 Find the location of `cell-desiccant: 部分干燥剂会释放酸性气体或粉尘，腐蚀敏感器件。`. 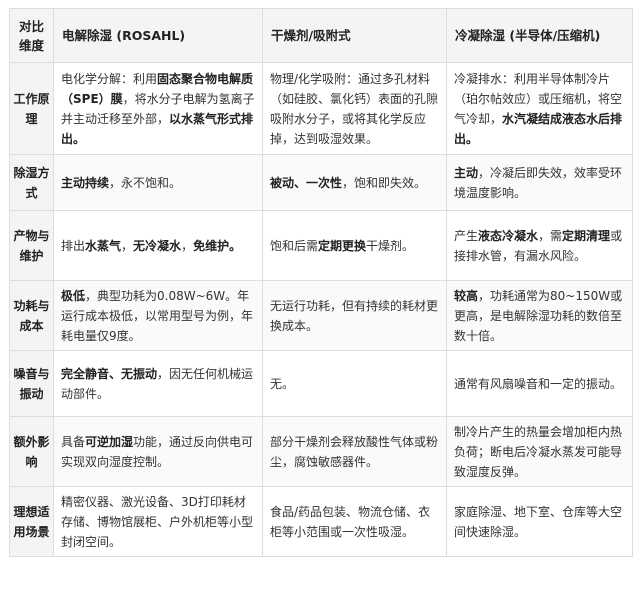

cell-desiccant: 部分干燥剂会释放酸性气体或粉尘，腐蚀敏感器件。 is located at coordinates (354, 451).